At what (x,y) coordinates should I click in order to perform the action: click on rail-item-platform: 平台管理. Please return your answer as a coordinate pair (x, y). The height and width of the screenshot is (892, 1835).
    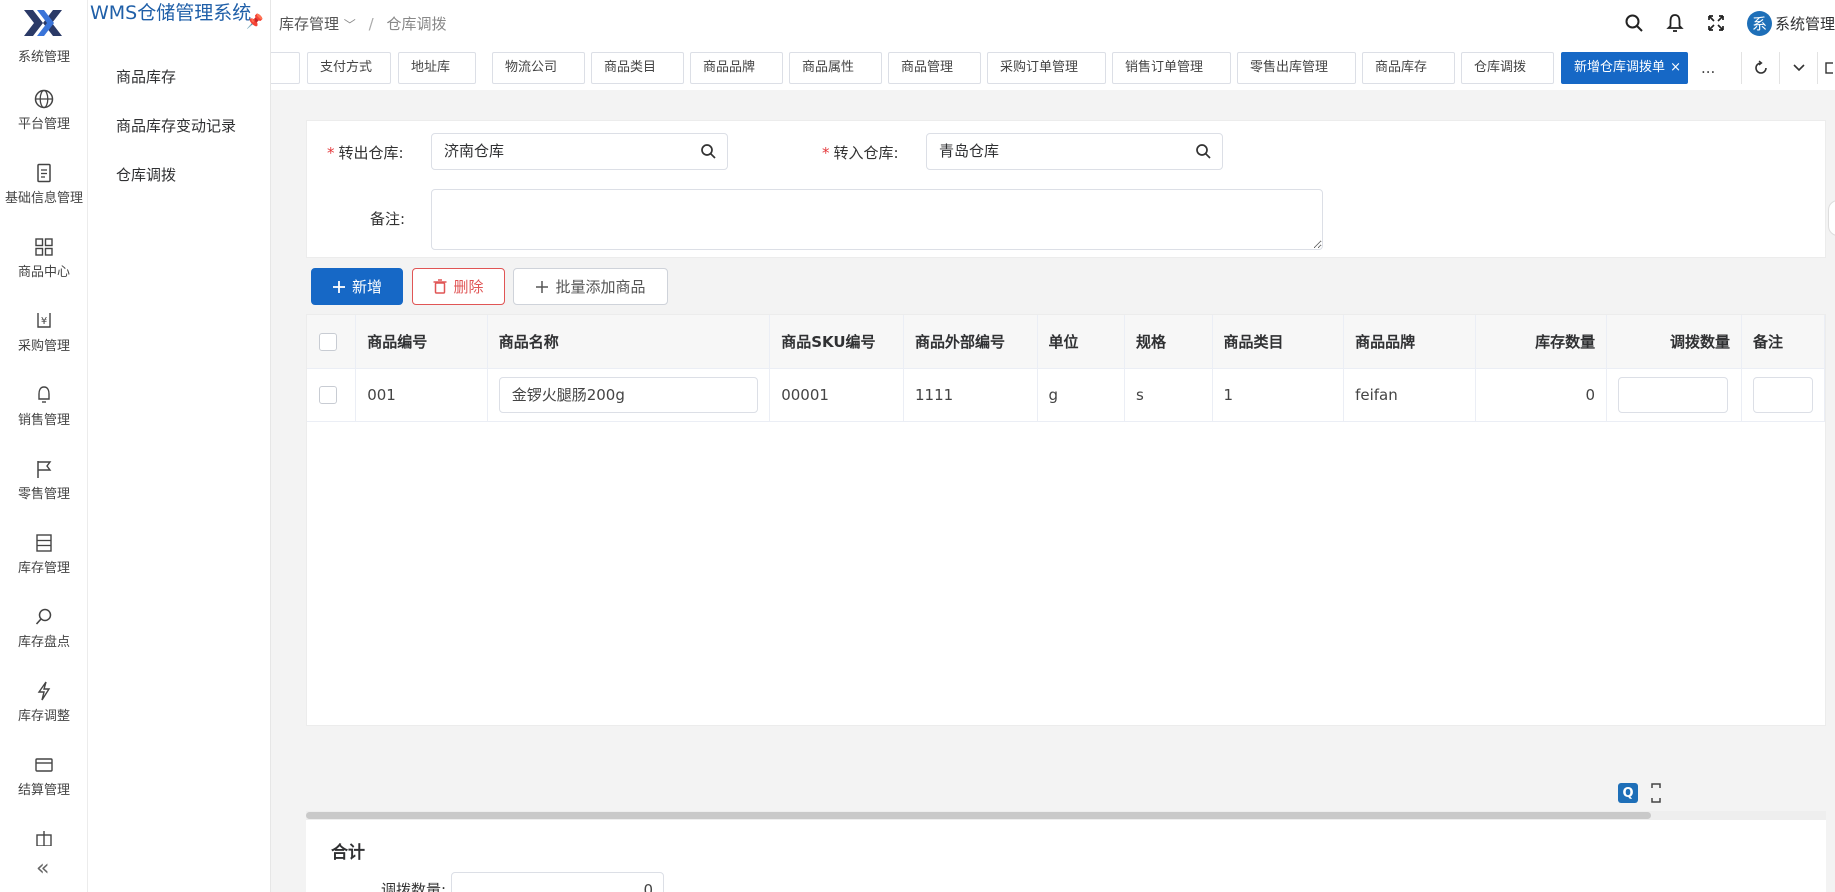
    Looking at the image, I should click on (43, 110).